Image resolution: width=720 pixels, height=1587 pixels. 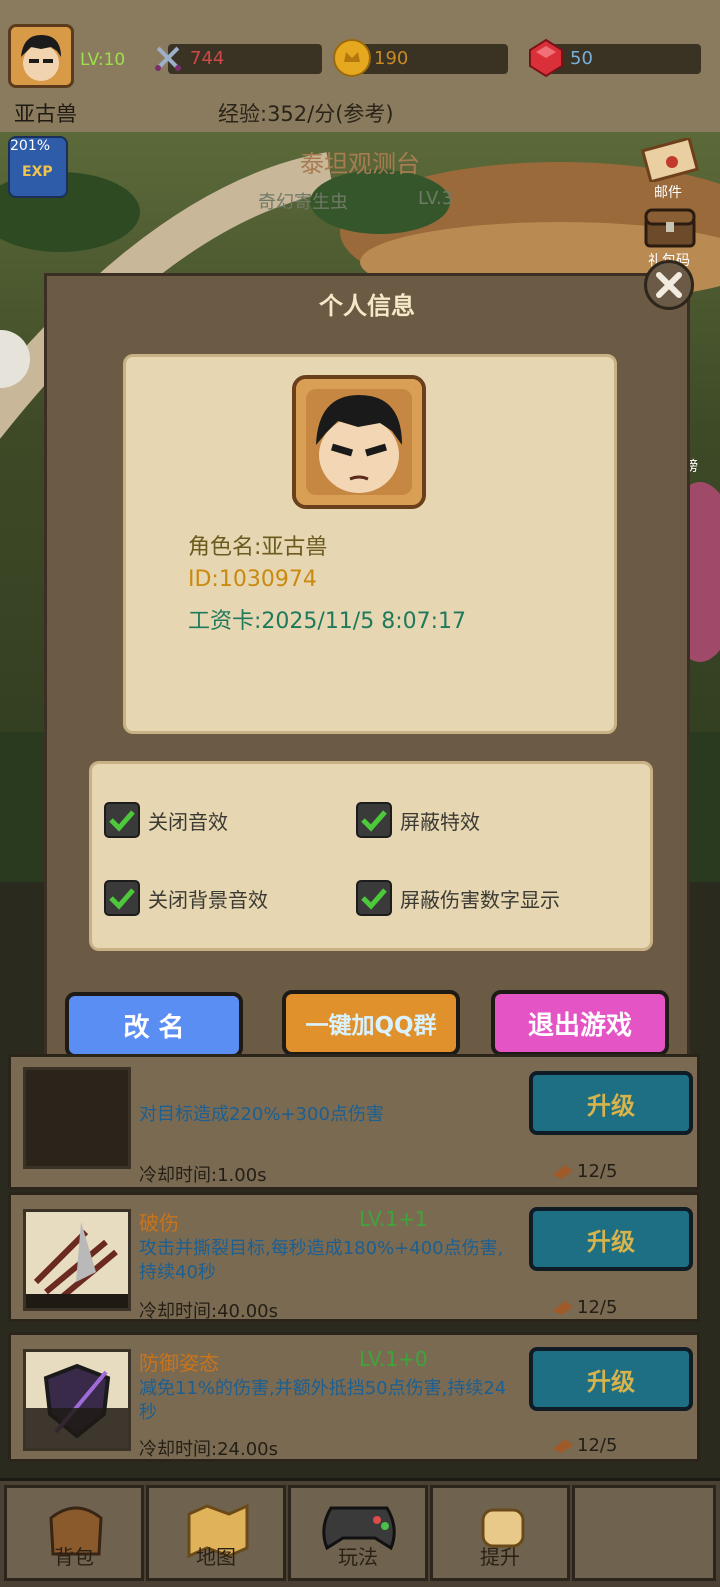 What do you see at coordinates (371, 856) in the screenshot?
I see `settings-panel: 关闭音效 屏蔽特效 关闭背景音效 屏蔽伤害数字显示` at bounding box center [371, 856].